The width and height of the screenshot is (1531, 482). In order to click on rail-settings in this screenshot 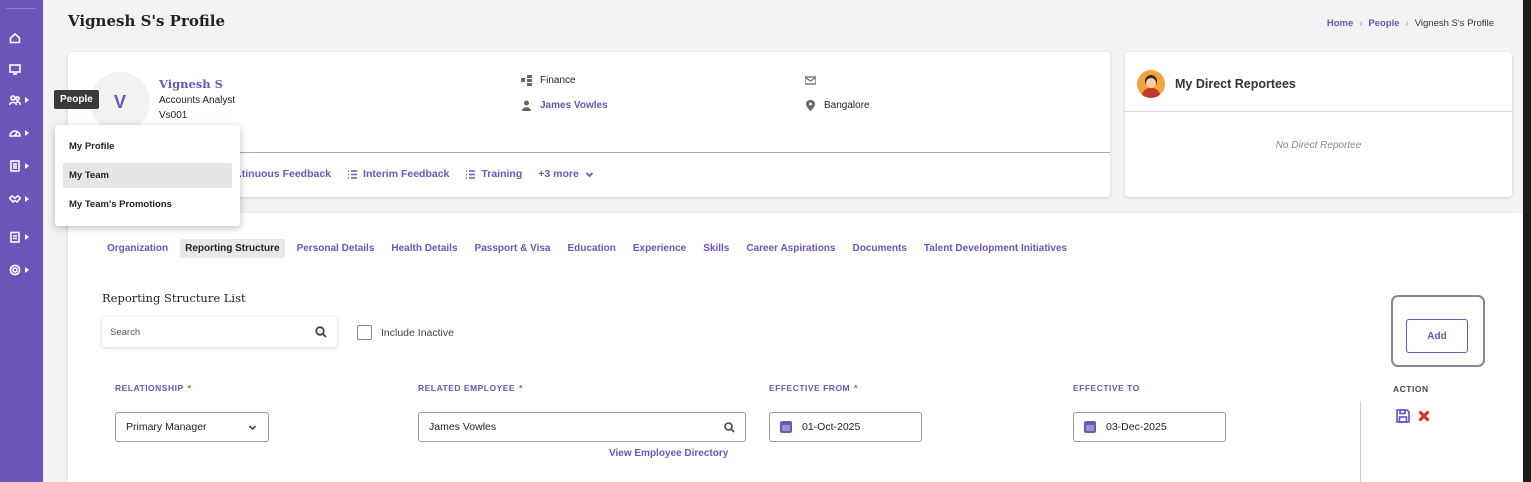, I will do `click(21, 270)`.